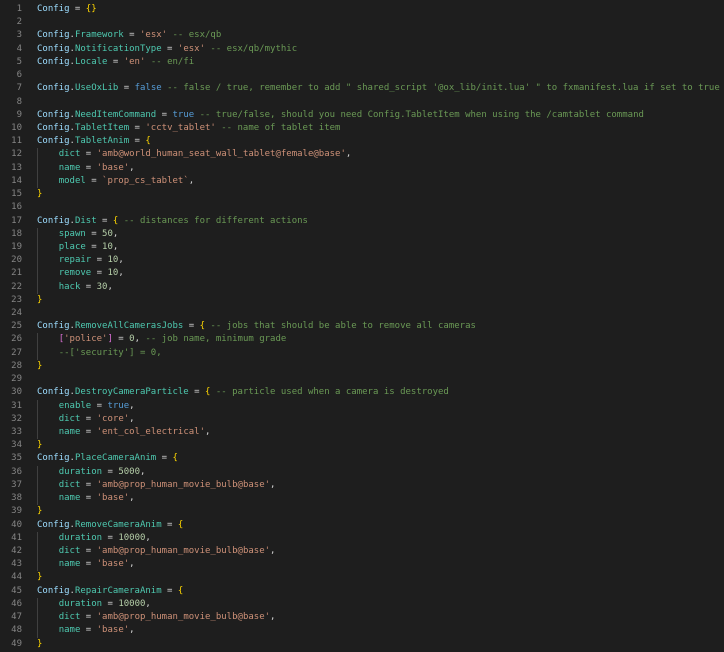  Describe the element at coordinates (362, 102) in the screenshot. I see `code-line: 8` at that location.